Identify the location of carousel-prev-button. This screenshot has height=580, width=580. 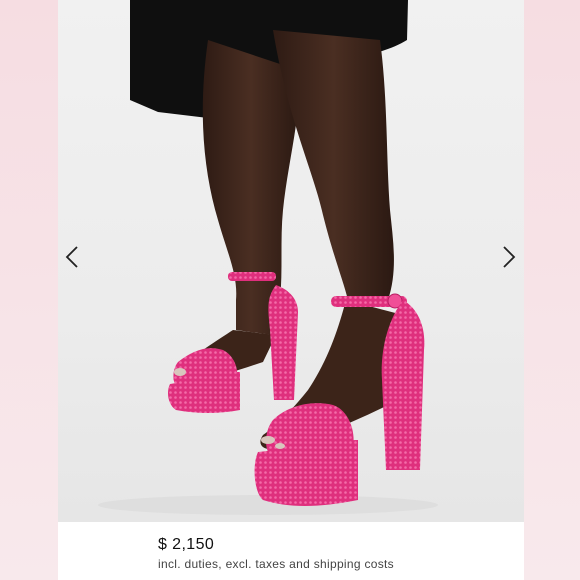
(73, 257).